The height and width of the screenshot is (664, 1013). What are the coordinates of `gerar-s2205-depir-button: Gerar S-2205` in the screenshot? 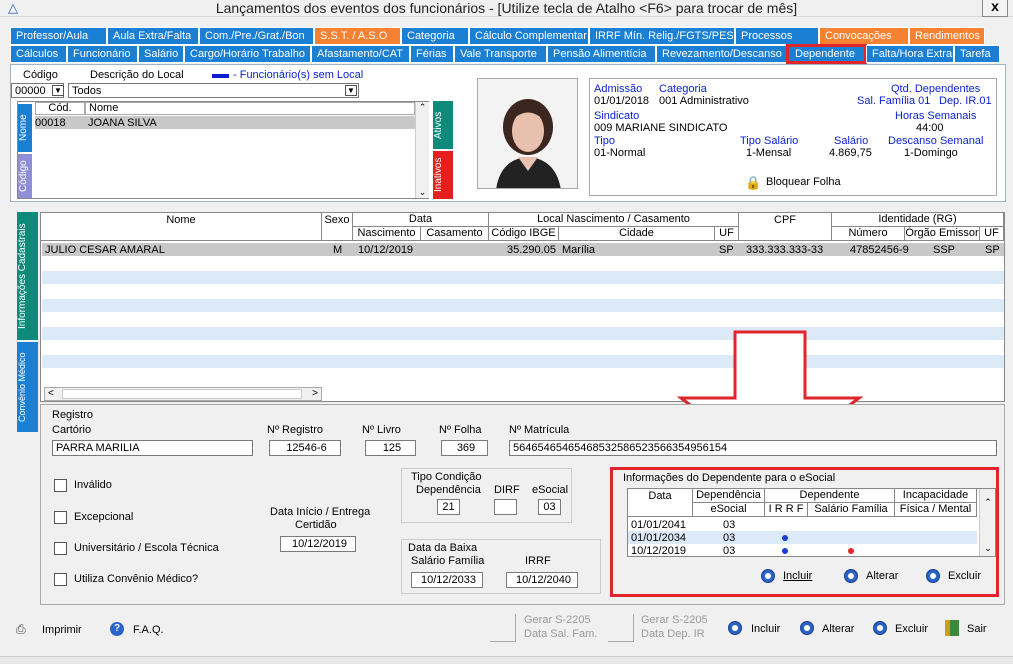 It's located at (674, 620).